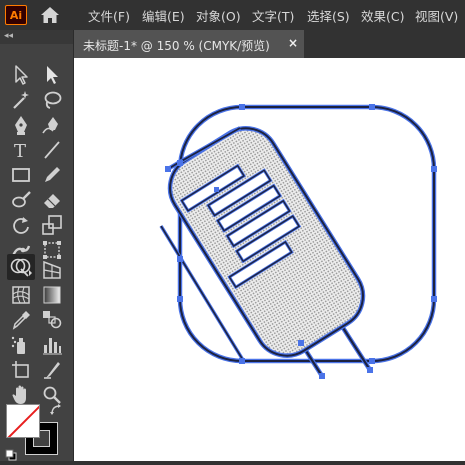 Image resolution: width=465 pixels, height=465 pixels. What do you see at coordinates (21, 75) in the screenshot?
I see `selection-tool-icon` at bounding box center [21, 75].